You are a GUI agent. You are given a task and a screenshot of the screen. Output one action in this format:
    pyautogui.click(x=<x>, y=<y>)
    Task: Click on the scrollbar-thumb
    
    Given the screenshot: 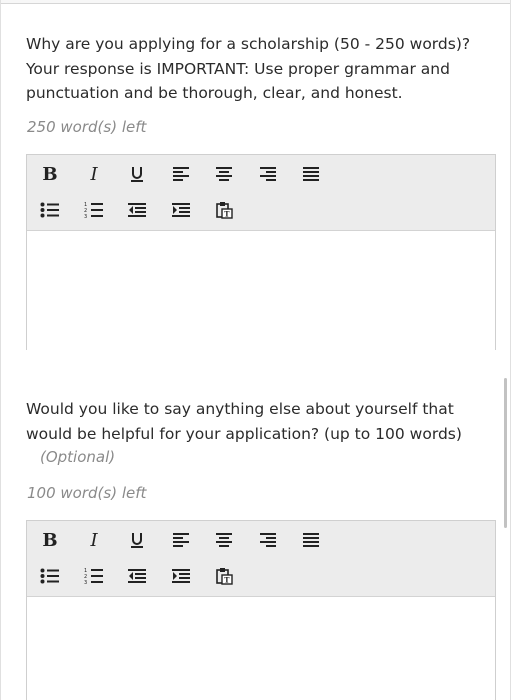 What is the action you would take?
    pyautogui.click(x=505, y=453)
    